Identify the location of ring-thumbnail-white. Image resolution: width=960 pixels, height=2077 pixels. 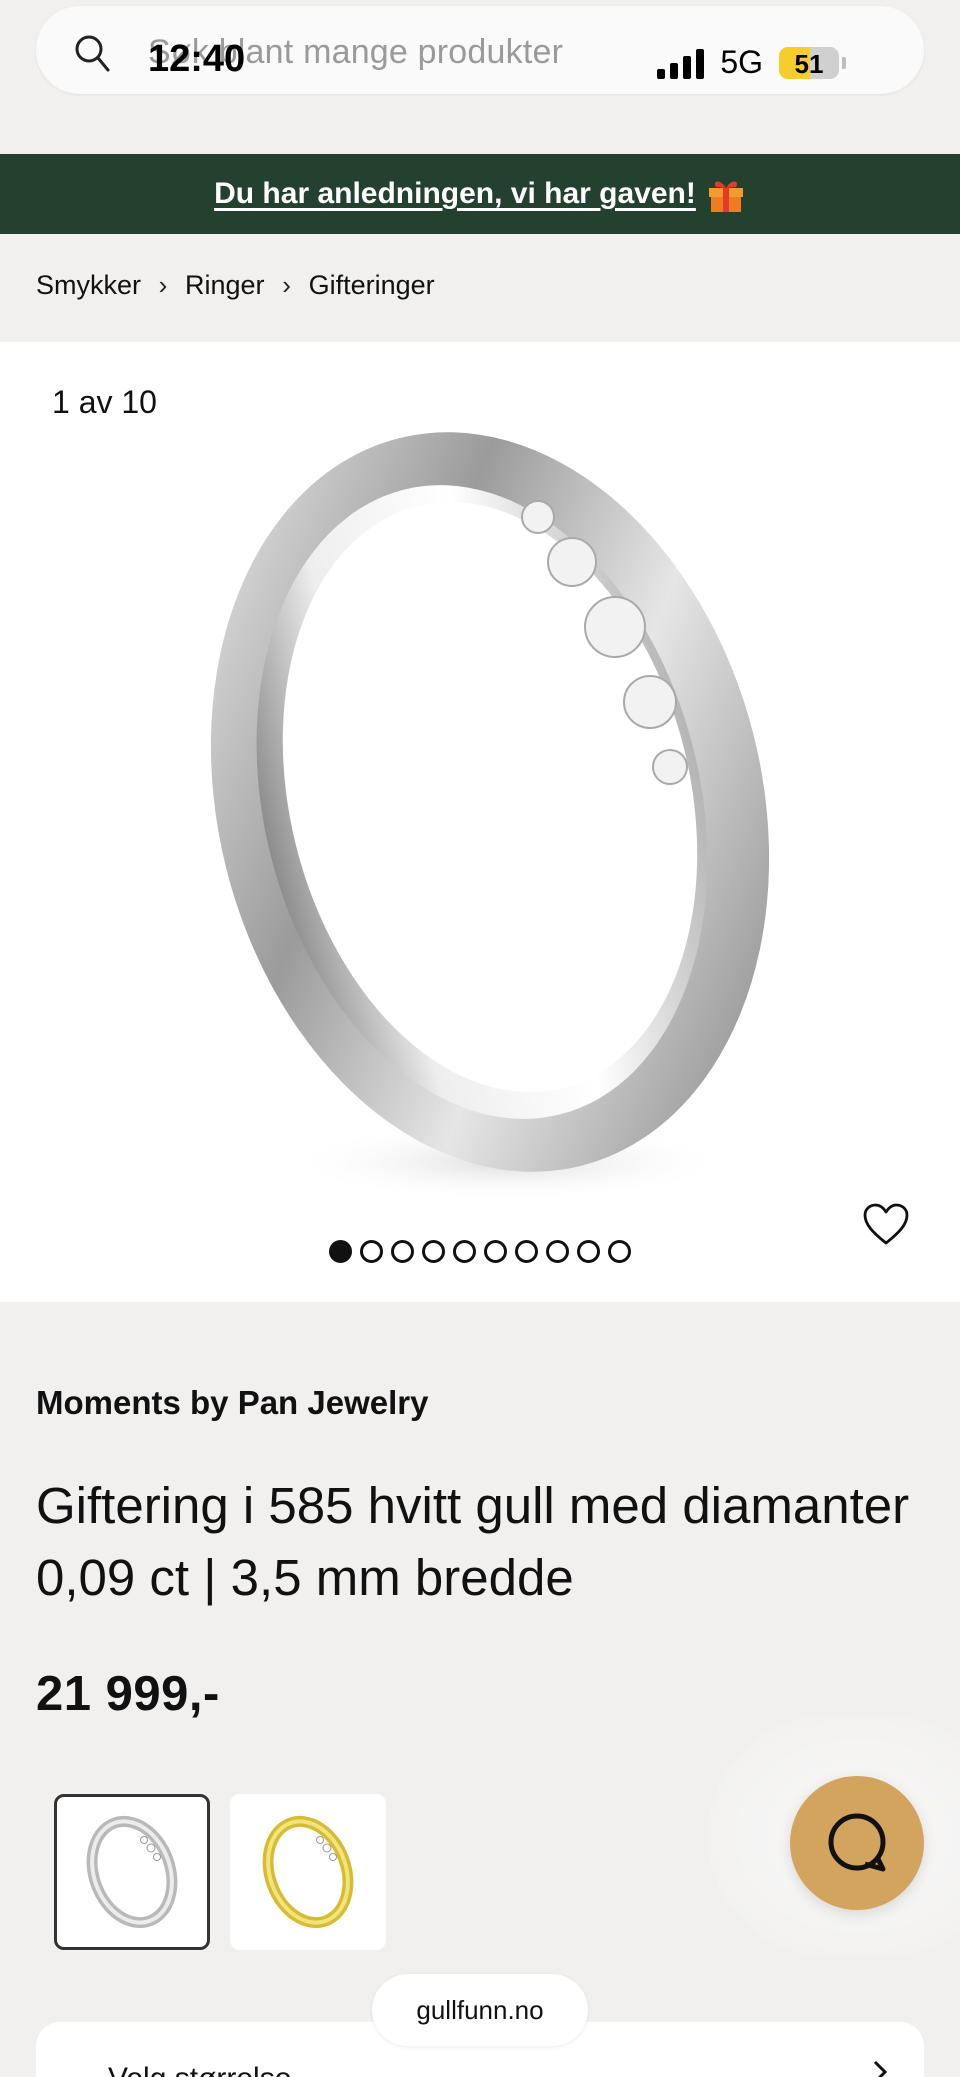
(132, 1872).